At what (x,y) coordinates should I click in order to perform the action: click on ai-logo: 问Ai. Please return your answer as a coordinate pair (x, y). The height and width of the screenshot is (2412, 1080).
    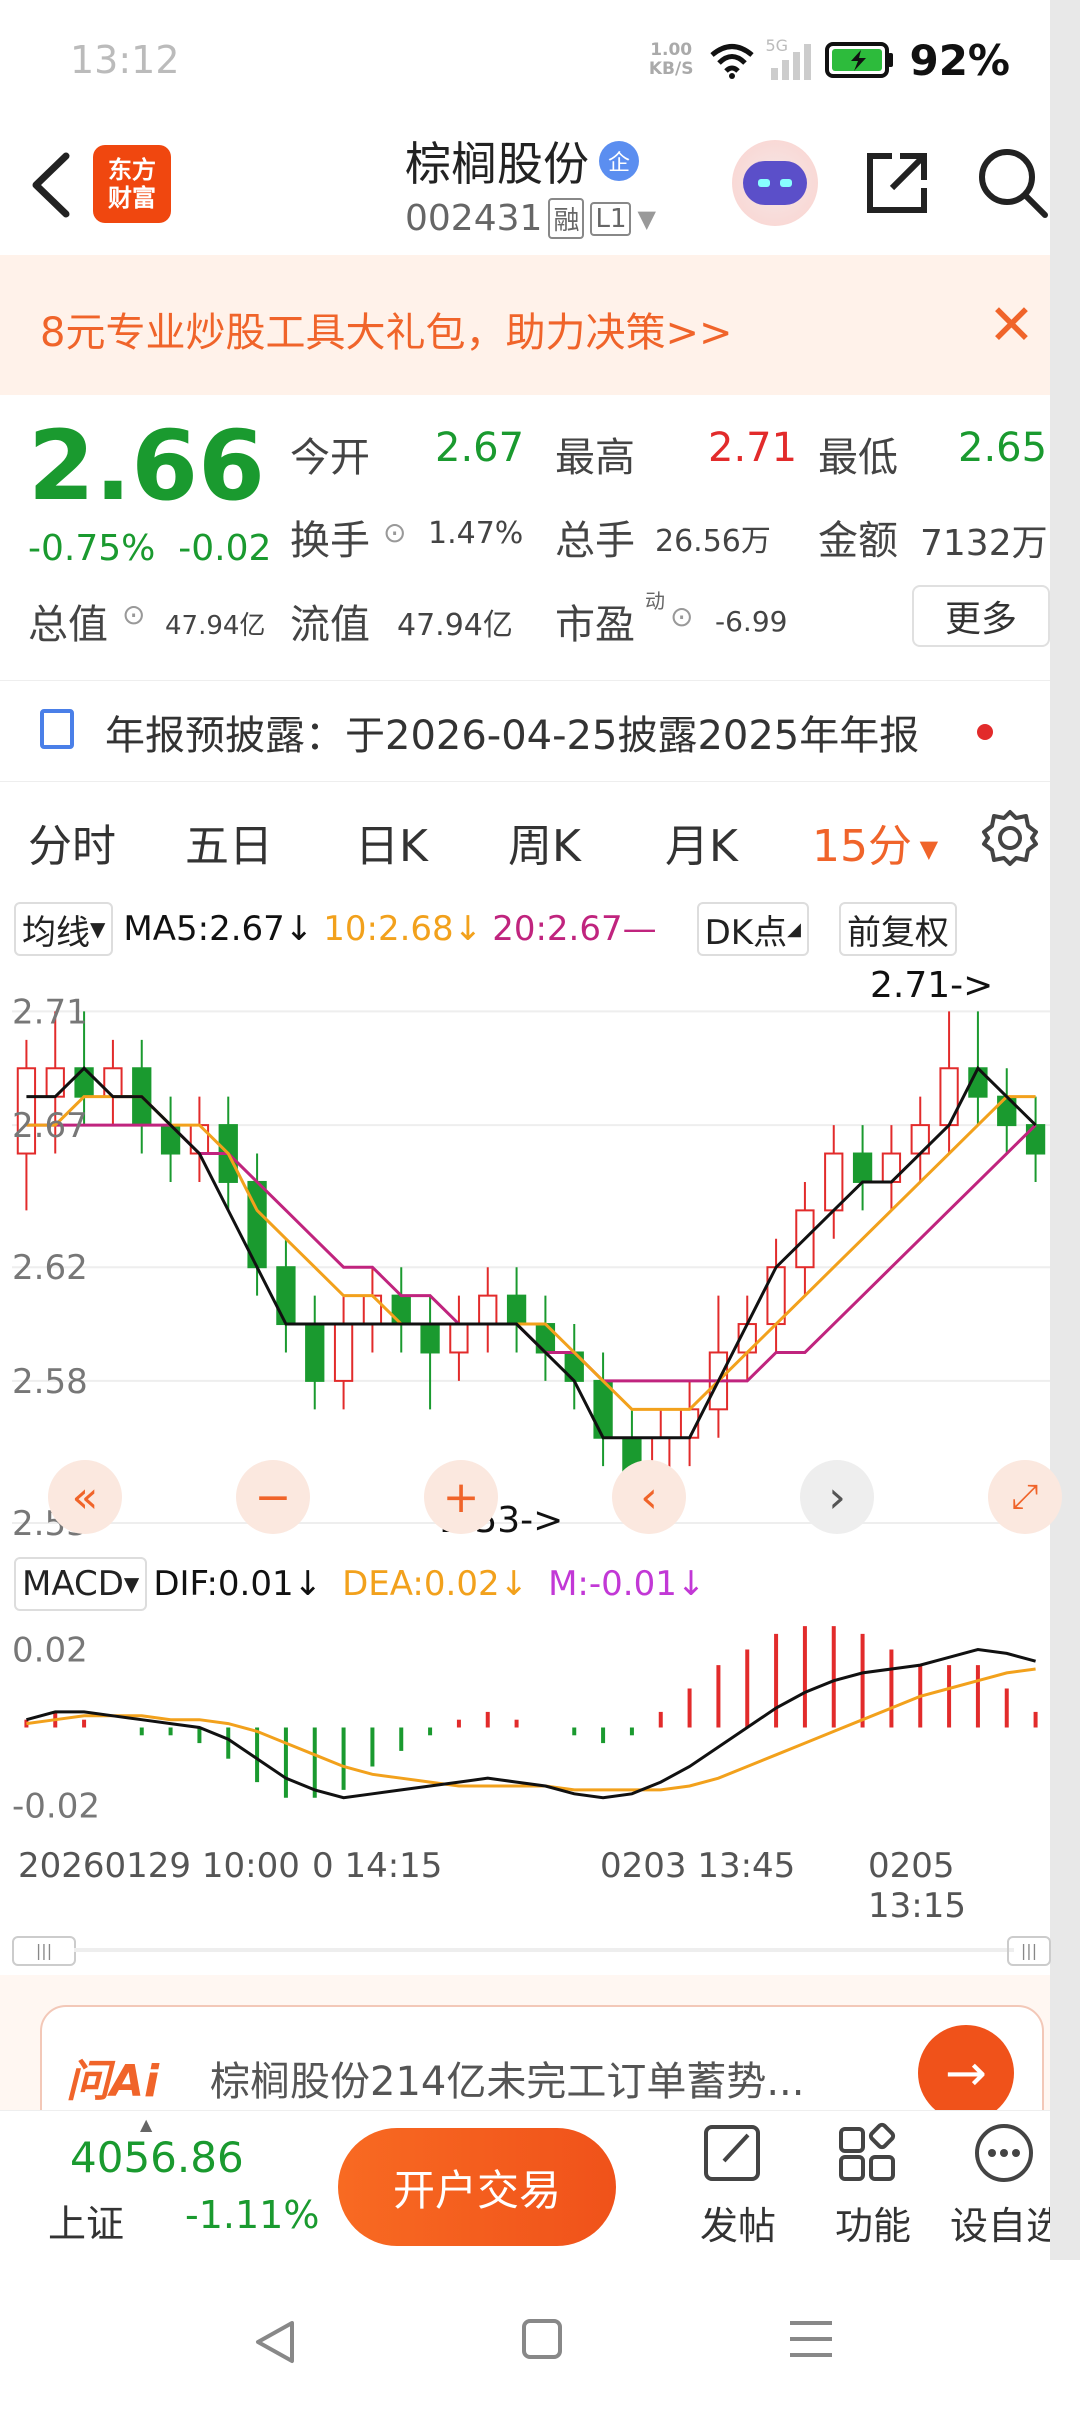
    Looking at the image, I should click on (113, 2081).